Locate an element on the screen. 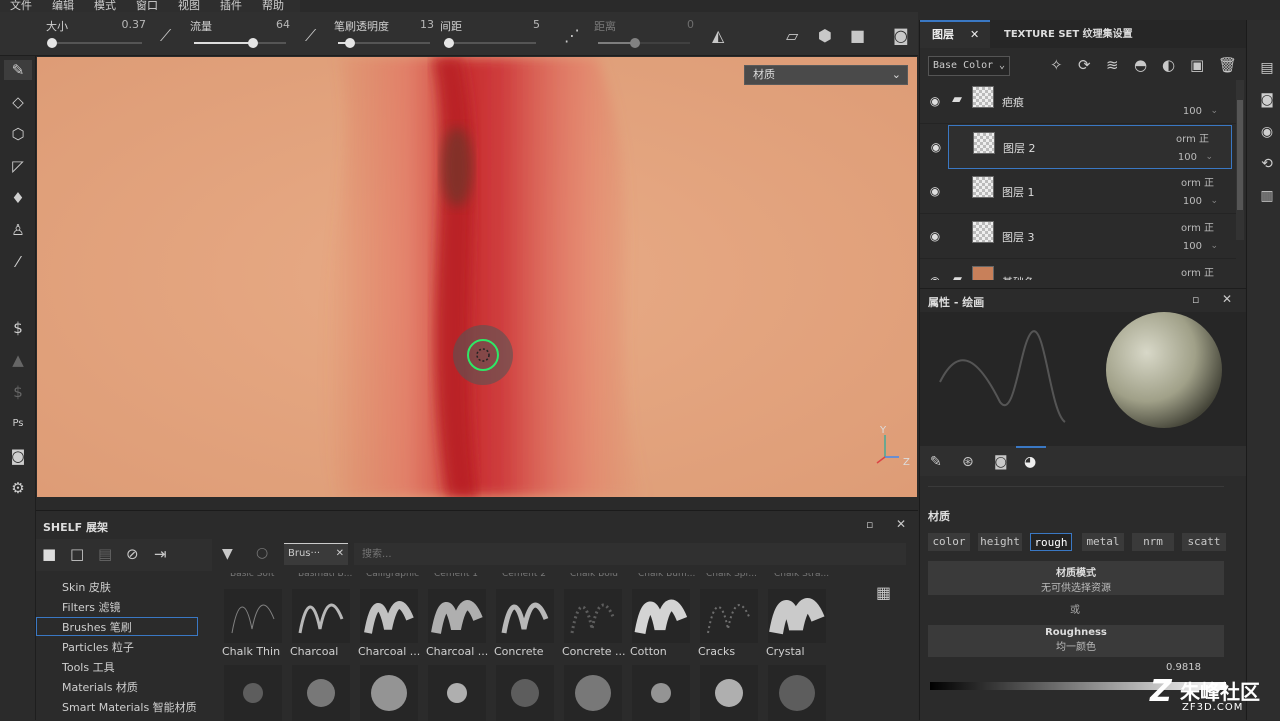  brush-item: Cracks is located at coordinates (729, 621).